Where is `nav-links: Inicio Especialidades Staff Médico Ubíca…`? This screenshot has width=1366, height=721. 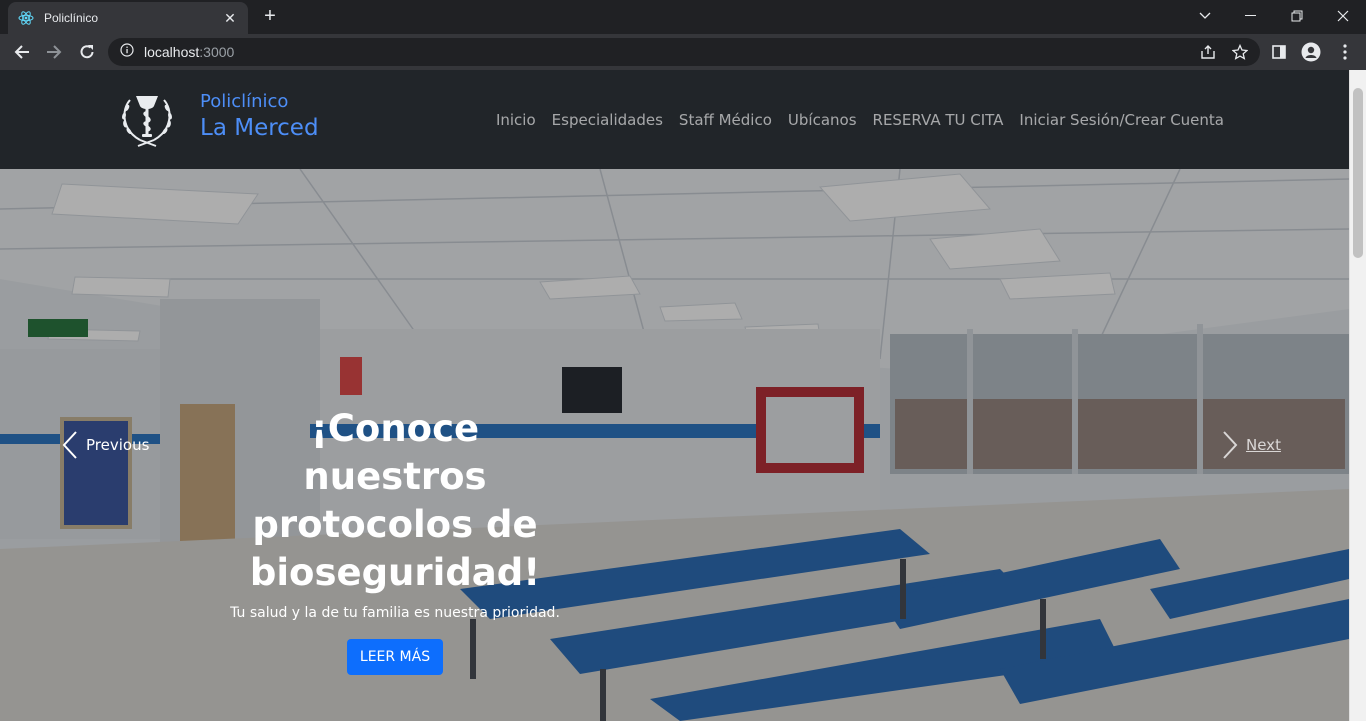 nav-links: Inicio Especialidades Staff Médico Ubíca… is located at coordinates (860, 120).